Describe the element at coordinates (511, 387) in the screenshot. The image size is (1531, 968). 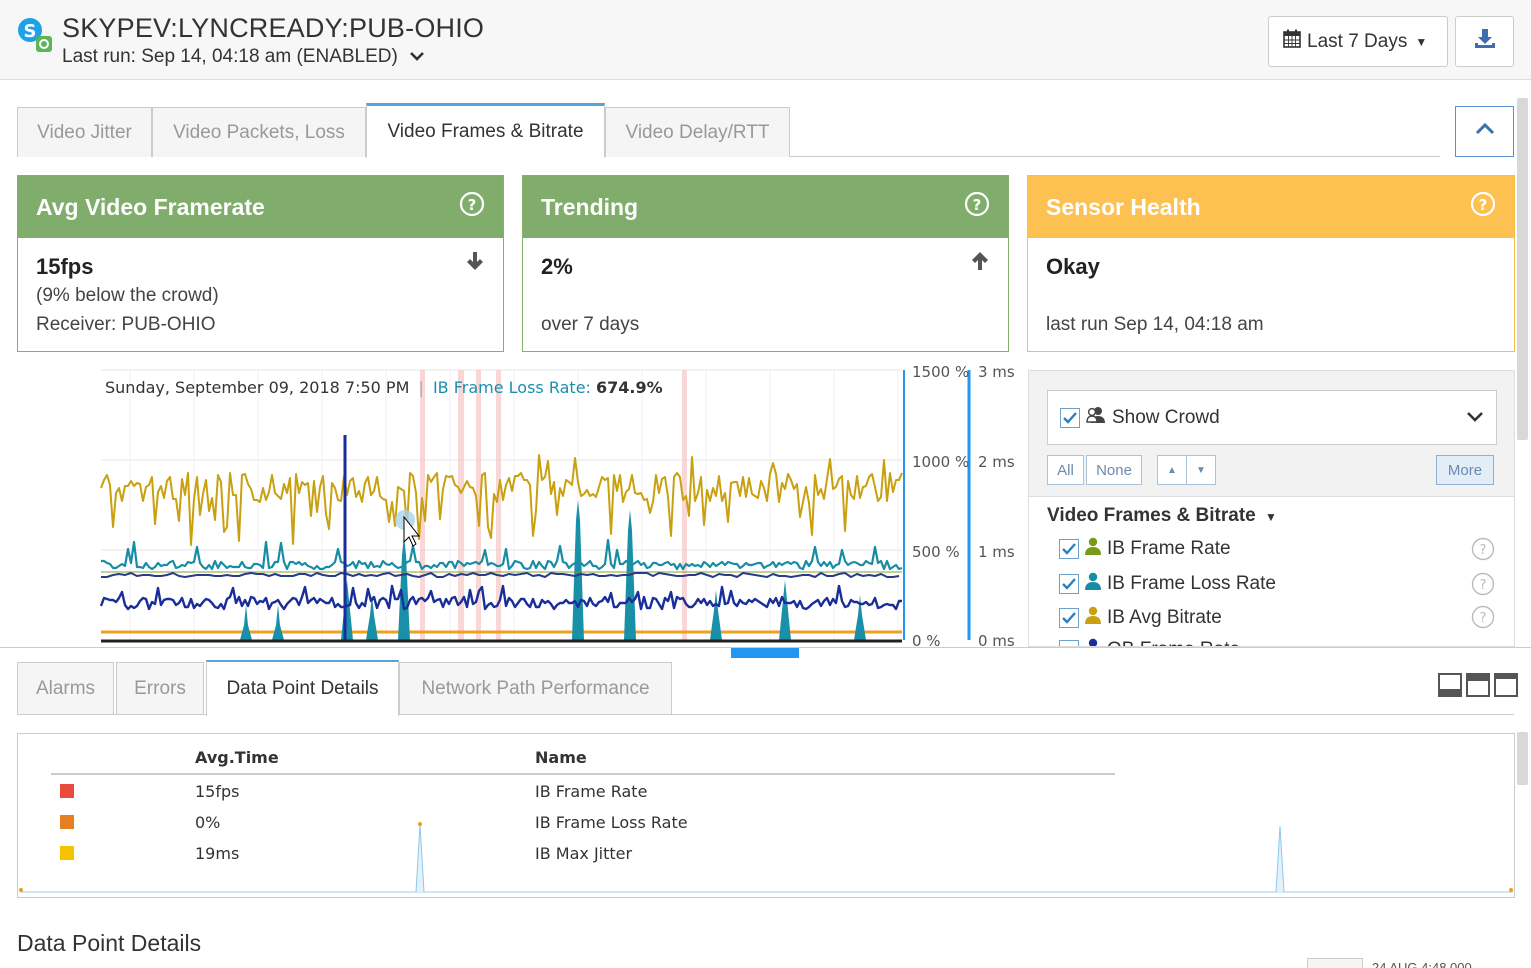
I see `tooltip-series-label: IB Frame Loss Rate:` at that location.